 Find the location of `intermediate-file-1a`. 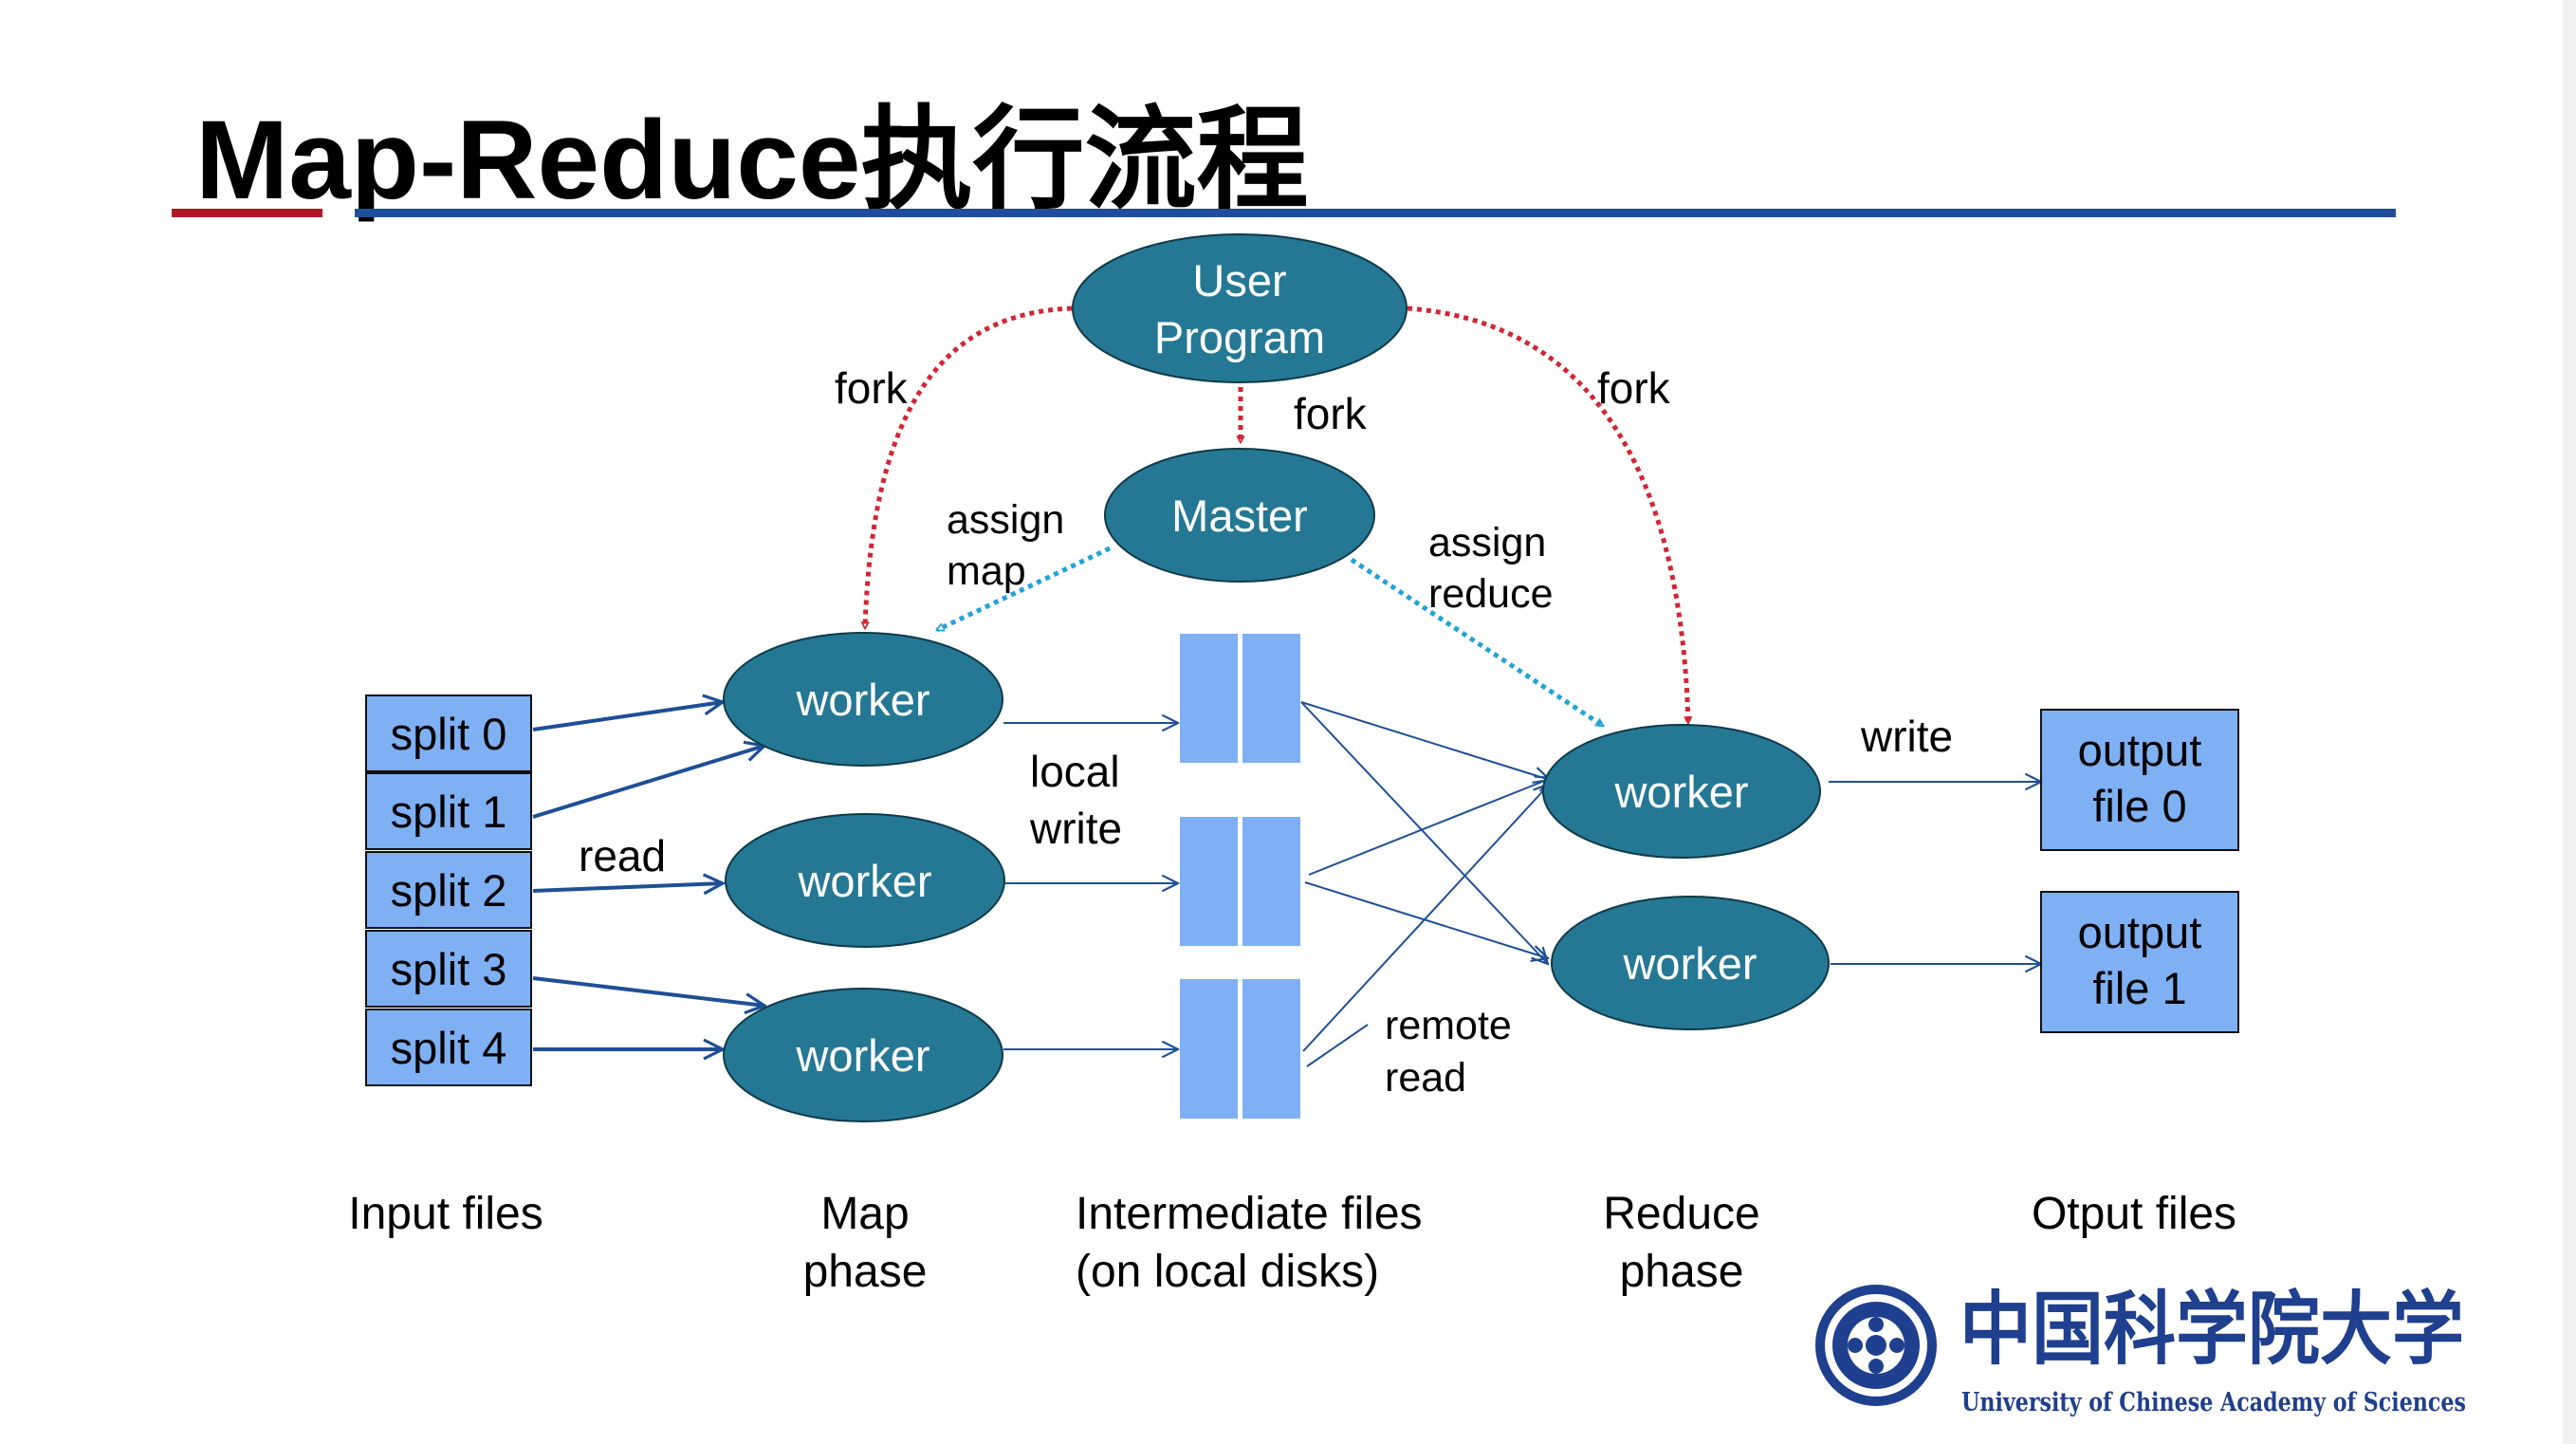

intermediate-file-1a is located at coordinates (1209, 698).